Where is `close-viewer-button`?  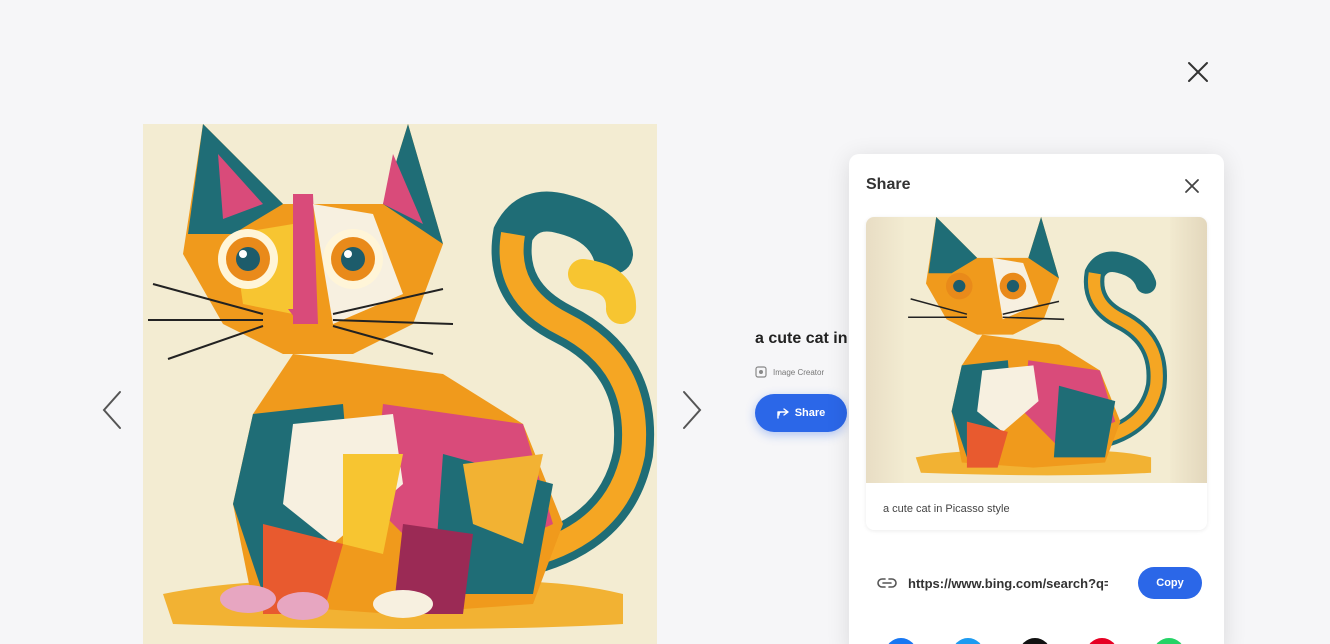 close-viewer-button is located at coordinates (1198, 72).